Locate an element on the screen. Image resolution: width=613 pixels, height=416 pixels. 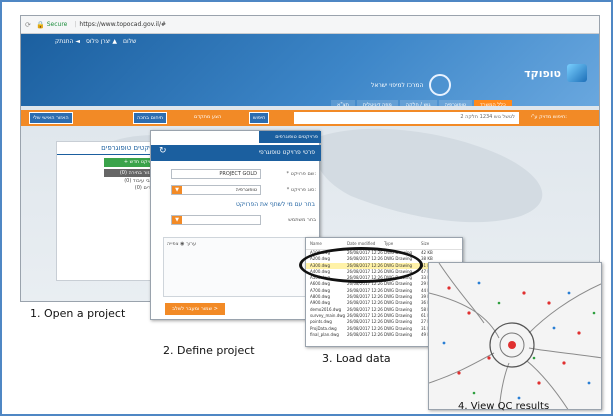
projects-panel-title: פרויקטים טופוגרפים is located at coordinates (111, 148).